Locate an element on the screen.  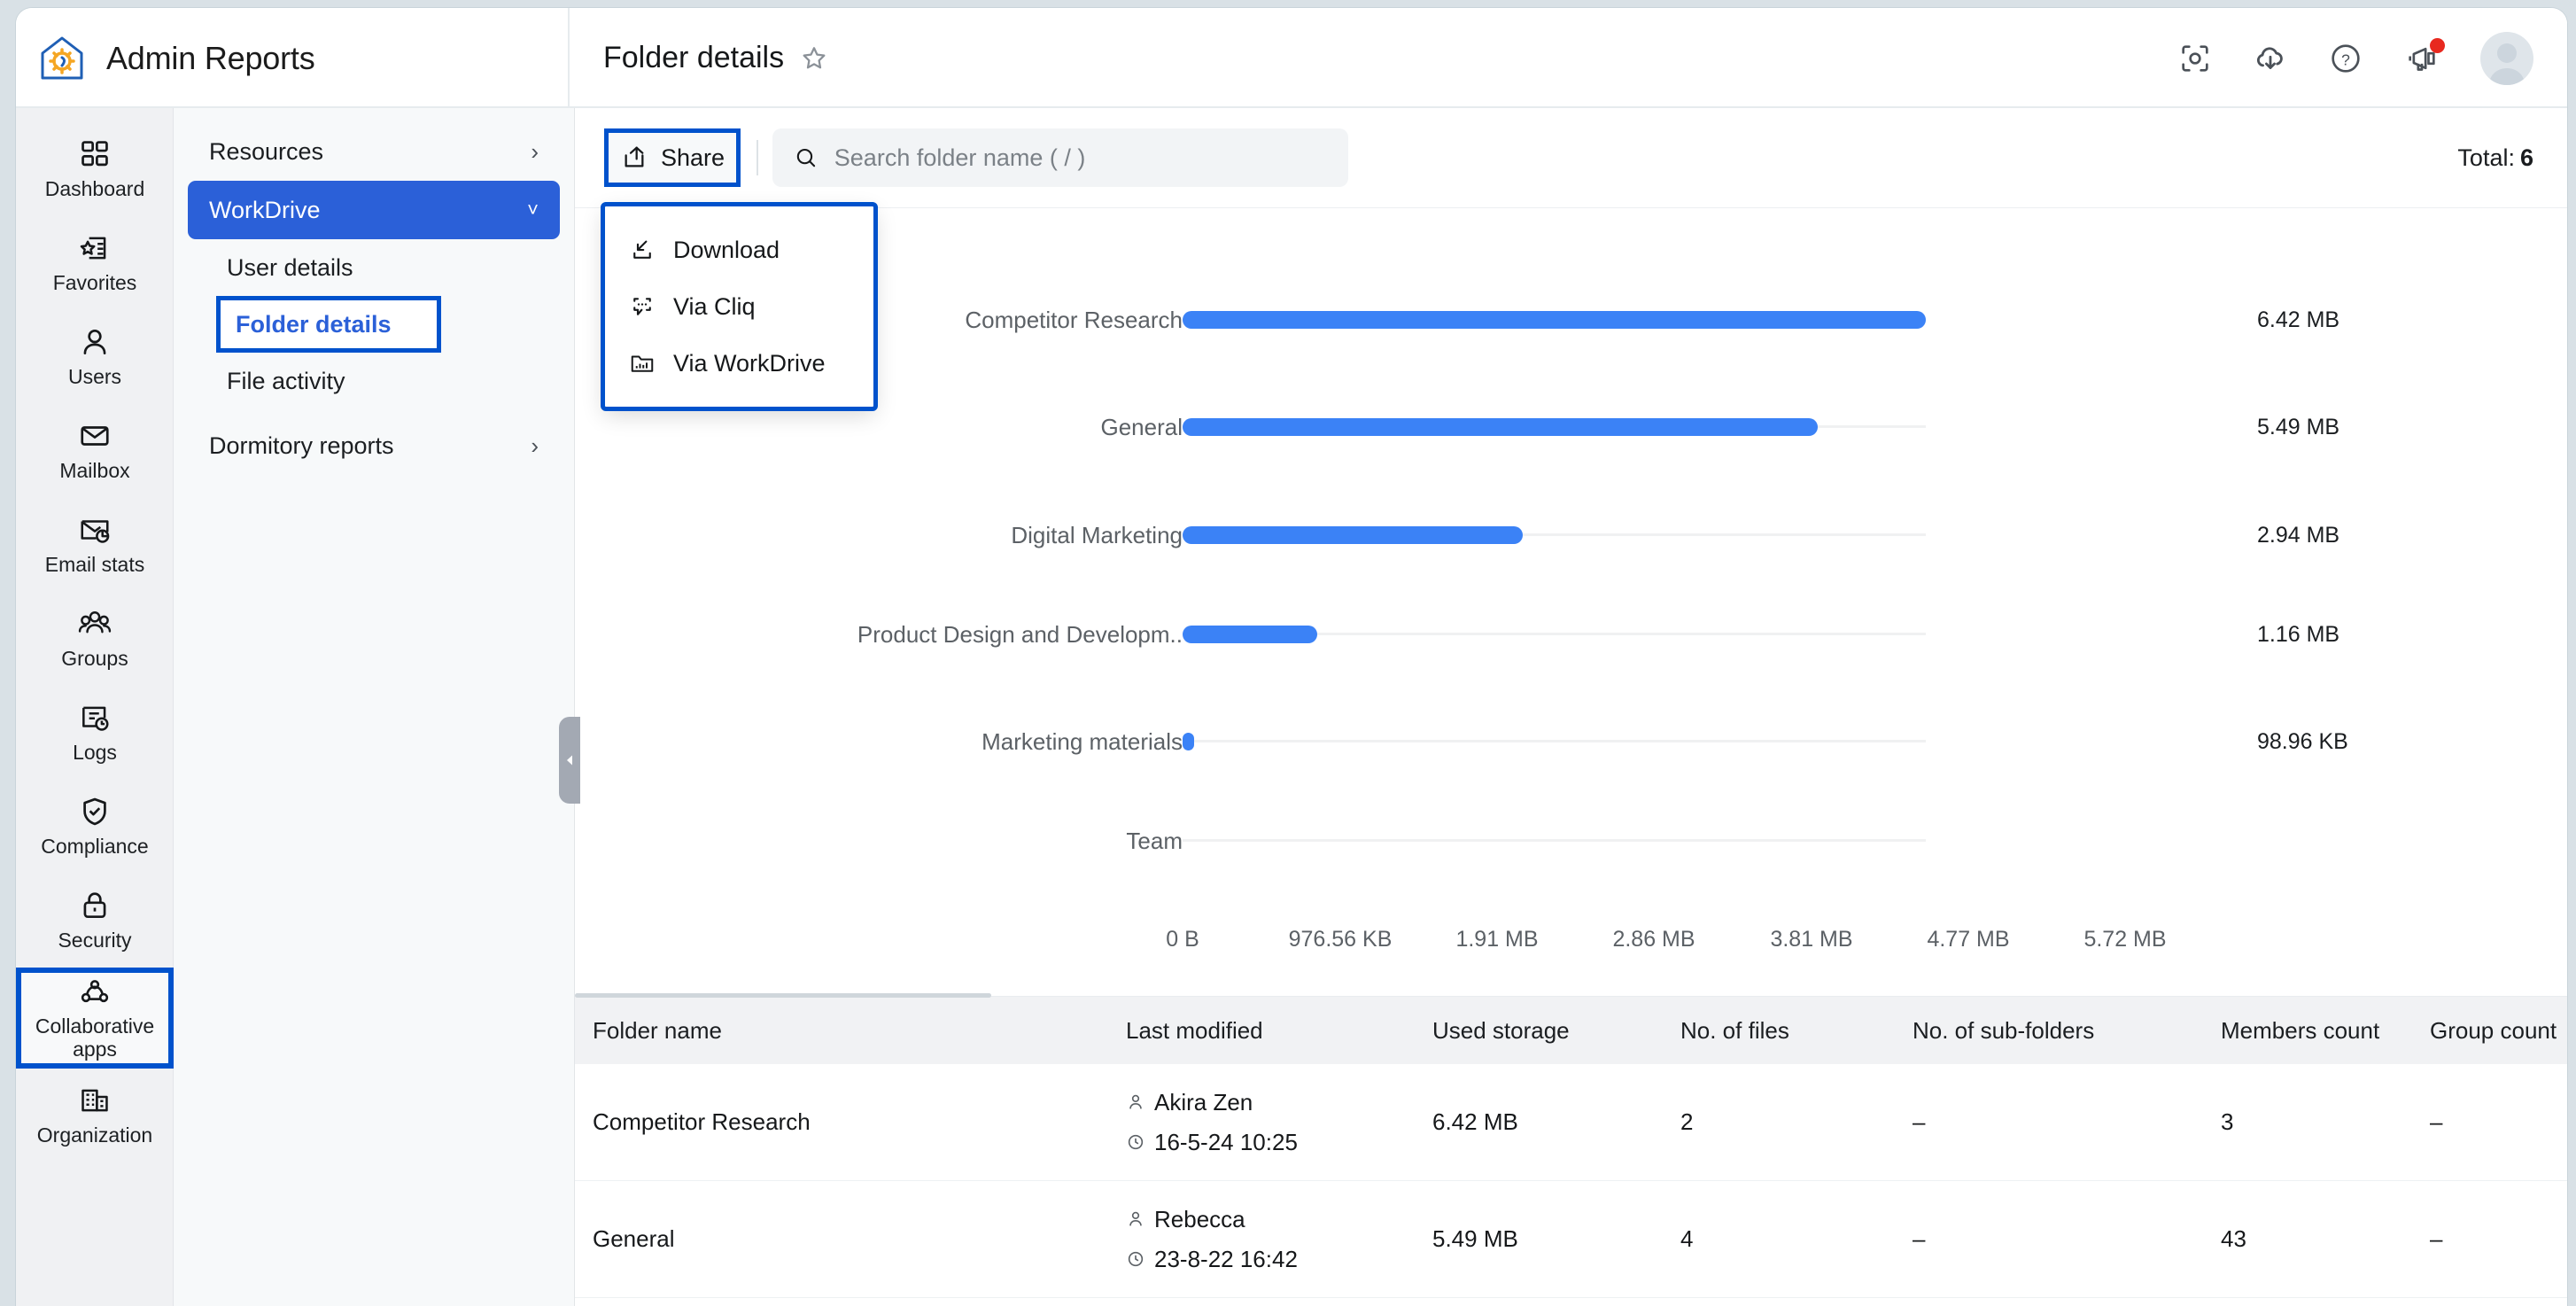
brand: Admin Reports is located at coordinates (303, 58).